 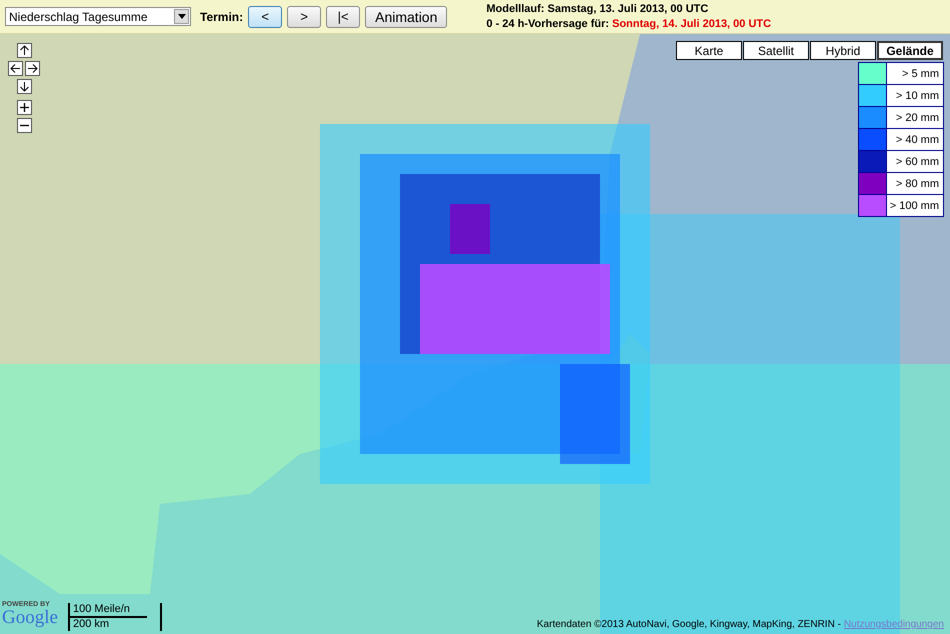 I want to click on first-button: |<, so click(x=343, y=17).